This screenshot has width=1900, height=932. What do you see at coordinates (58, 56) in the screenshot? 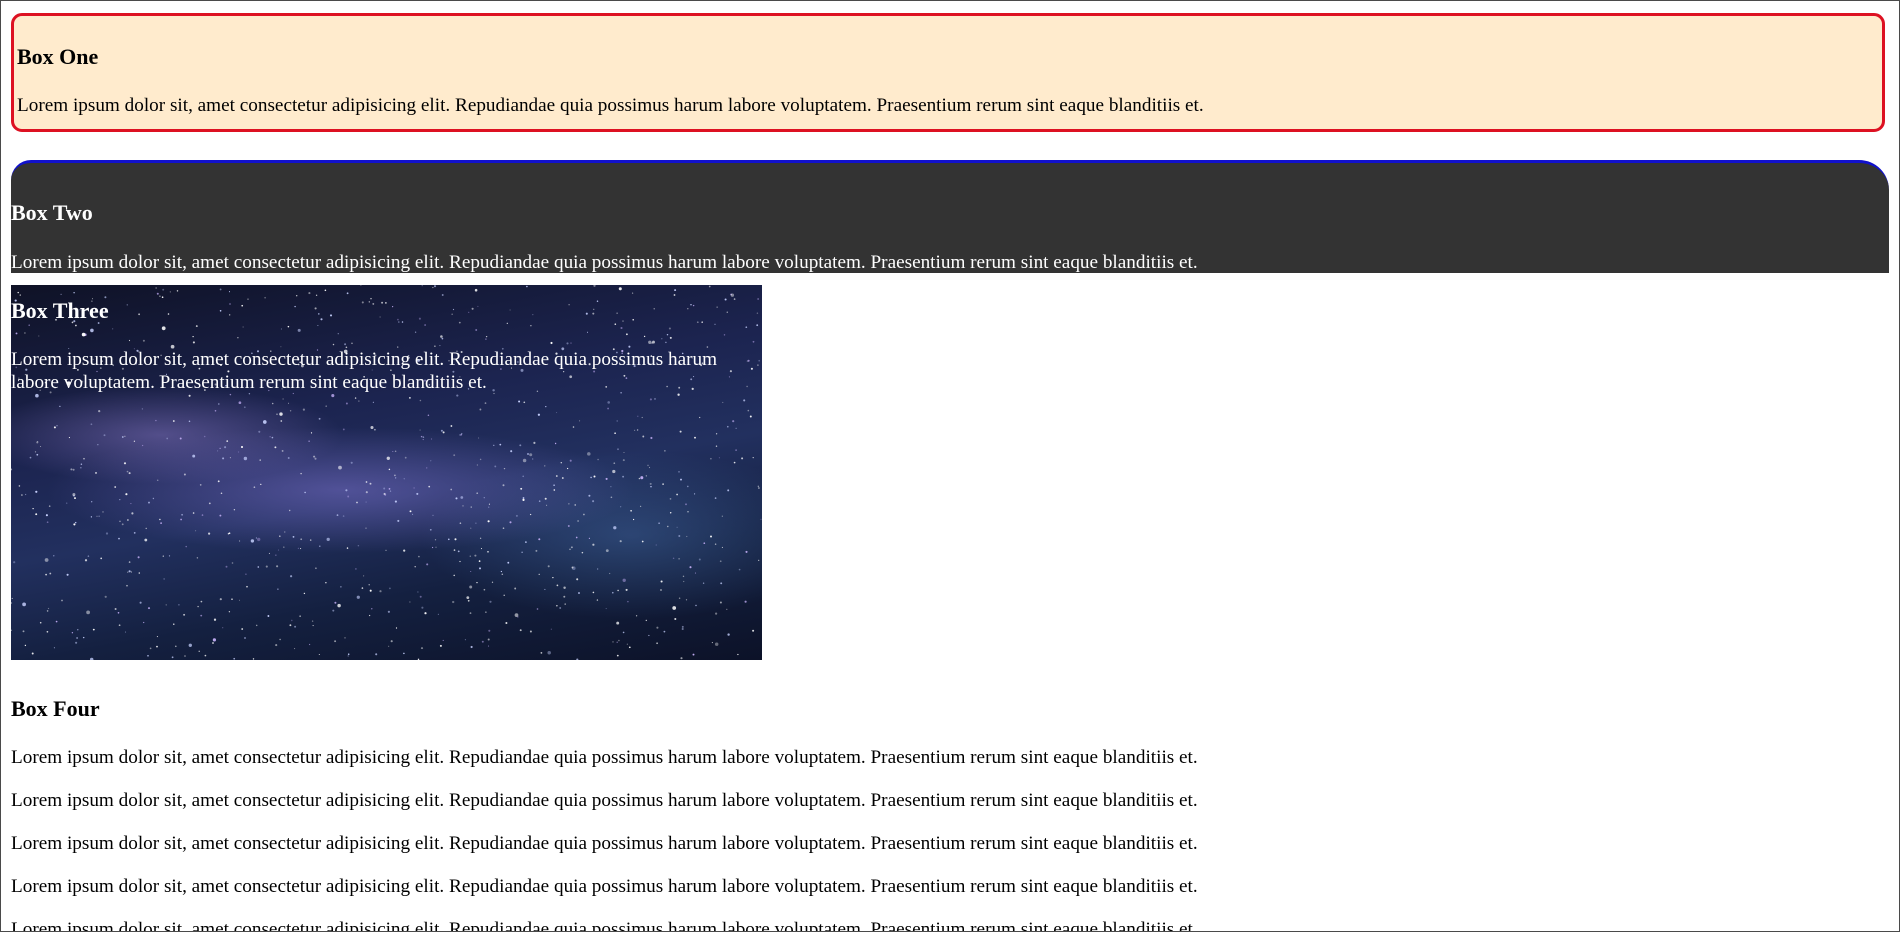
I see `box-one-title: Box One` at bounding box center [58, 56].